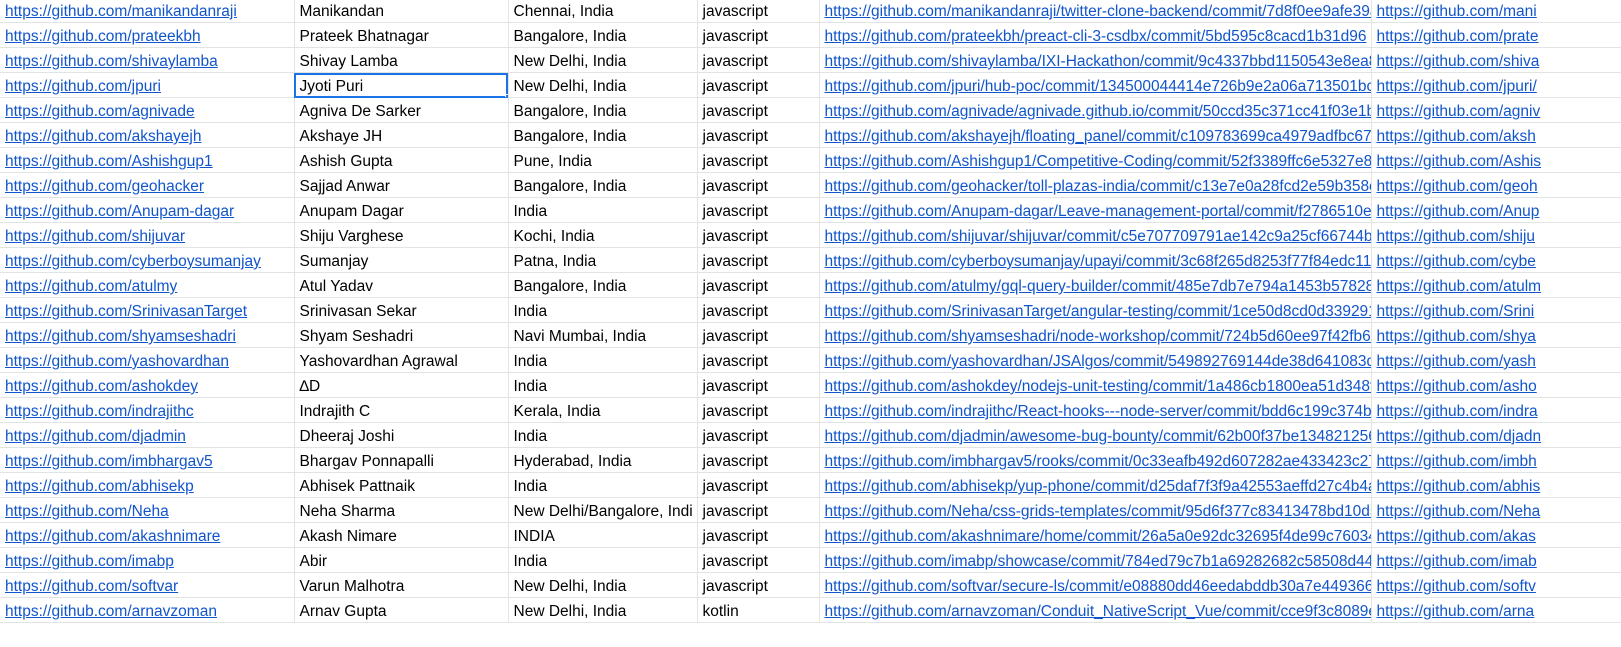 The width and height of the screenshot is (1621, 647). What do you see at coordinates (401, 335) in the screenshot?
I see `name-cell: Shyam Seshadri` at bounding box center [401, 335].